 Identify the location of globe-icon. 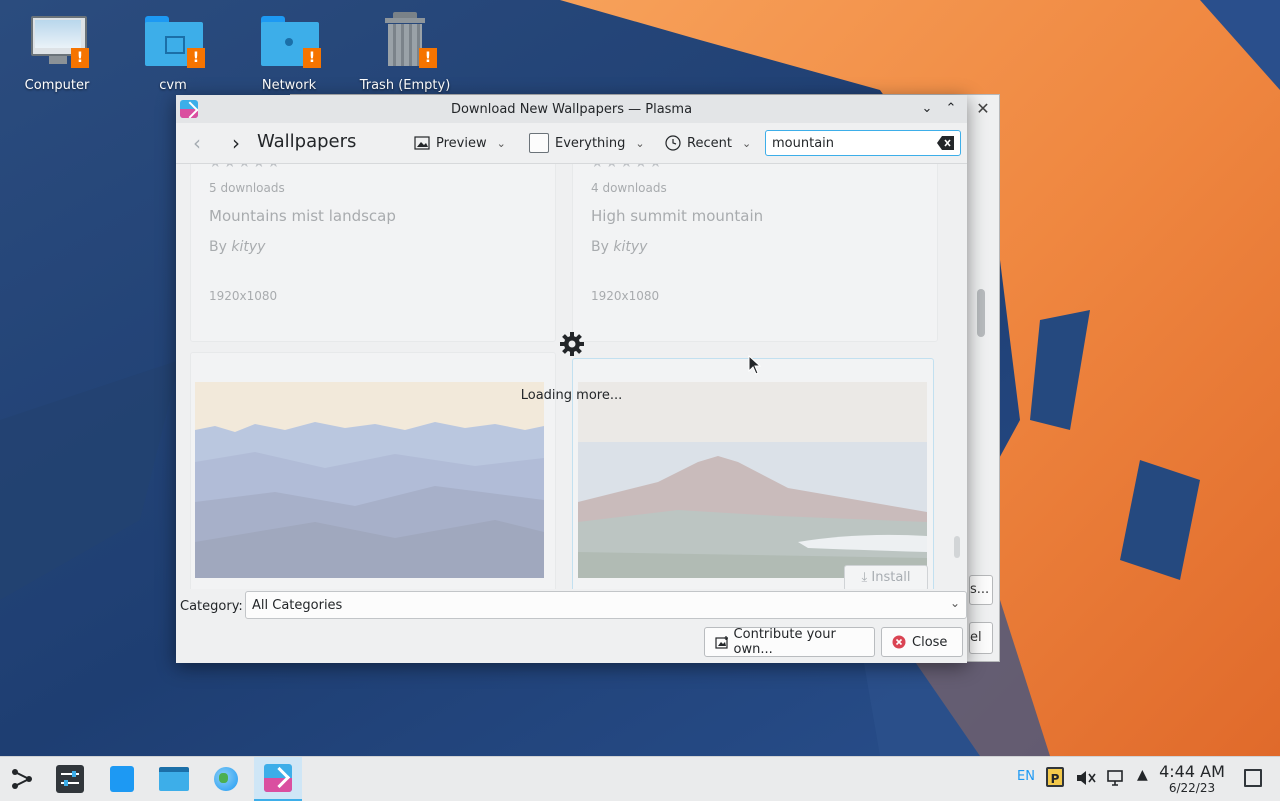
(226, 779).